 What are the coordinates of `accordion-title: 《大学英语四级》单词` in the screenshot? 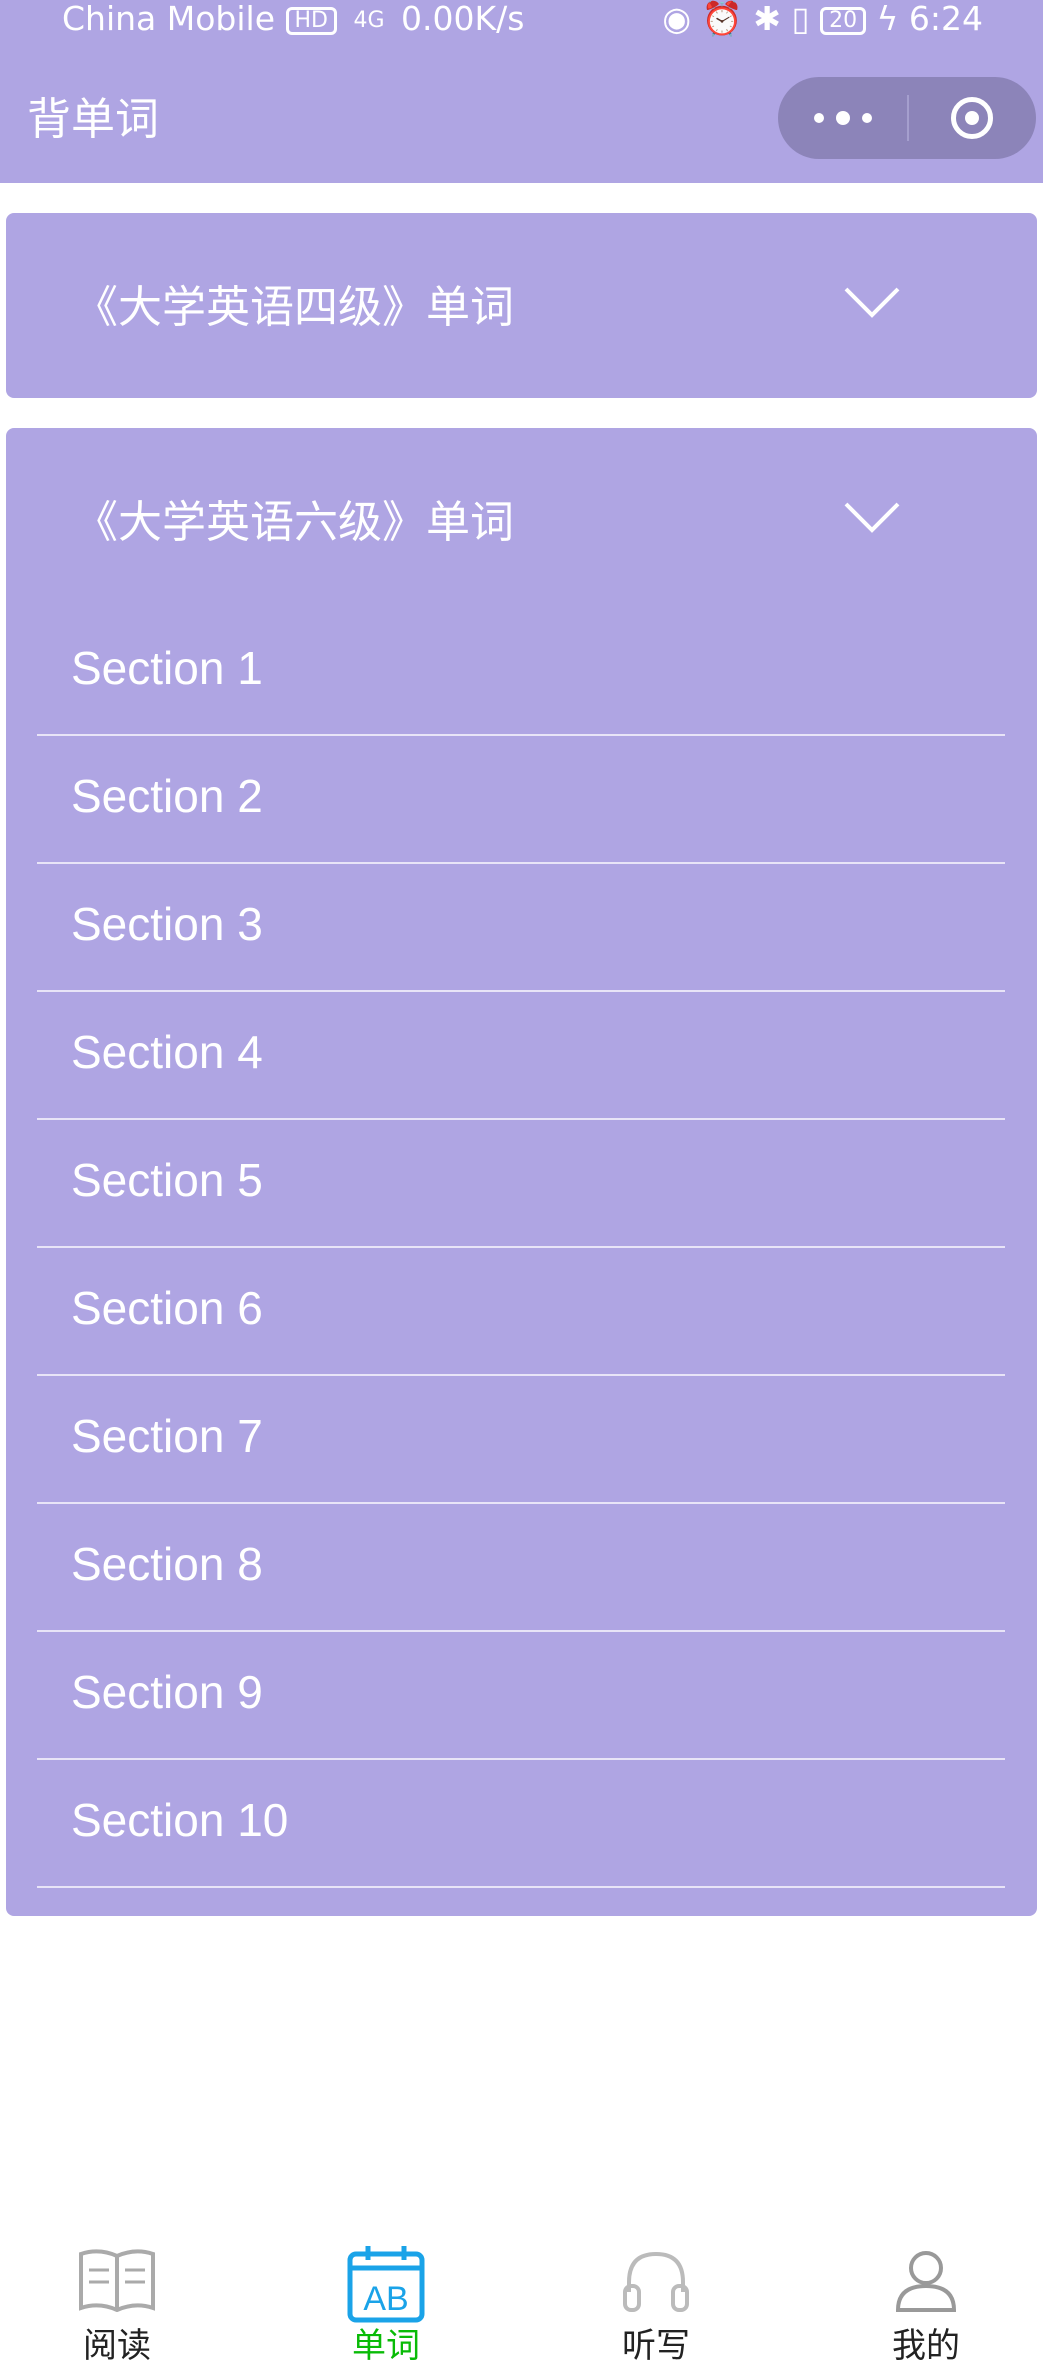 It's located at (294, 307).